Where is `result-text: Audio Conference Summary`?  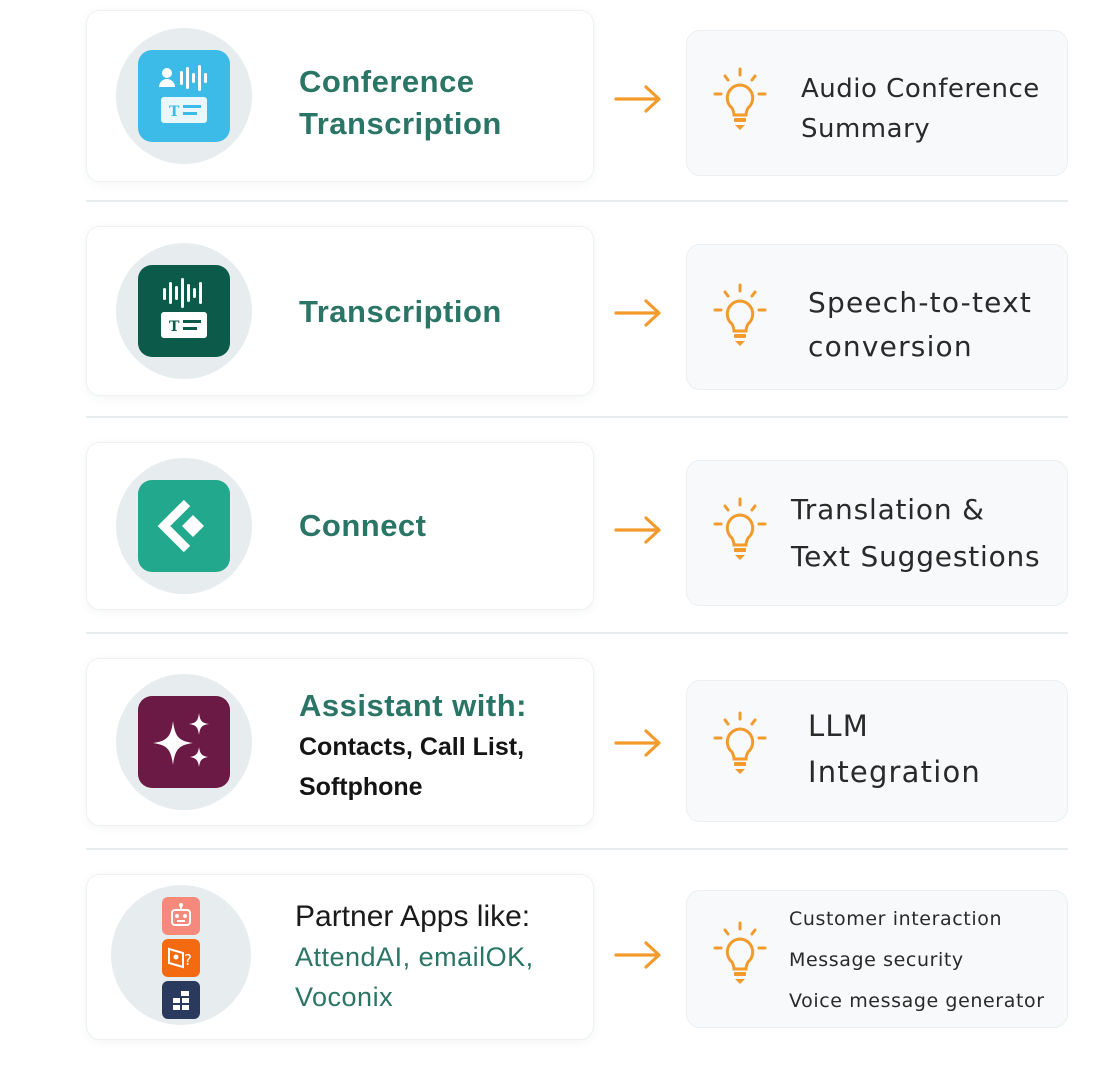 result-text: Audio Conference Summary is located at coordinates (920, 109).